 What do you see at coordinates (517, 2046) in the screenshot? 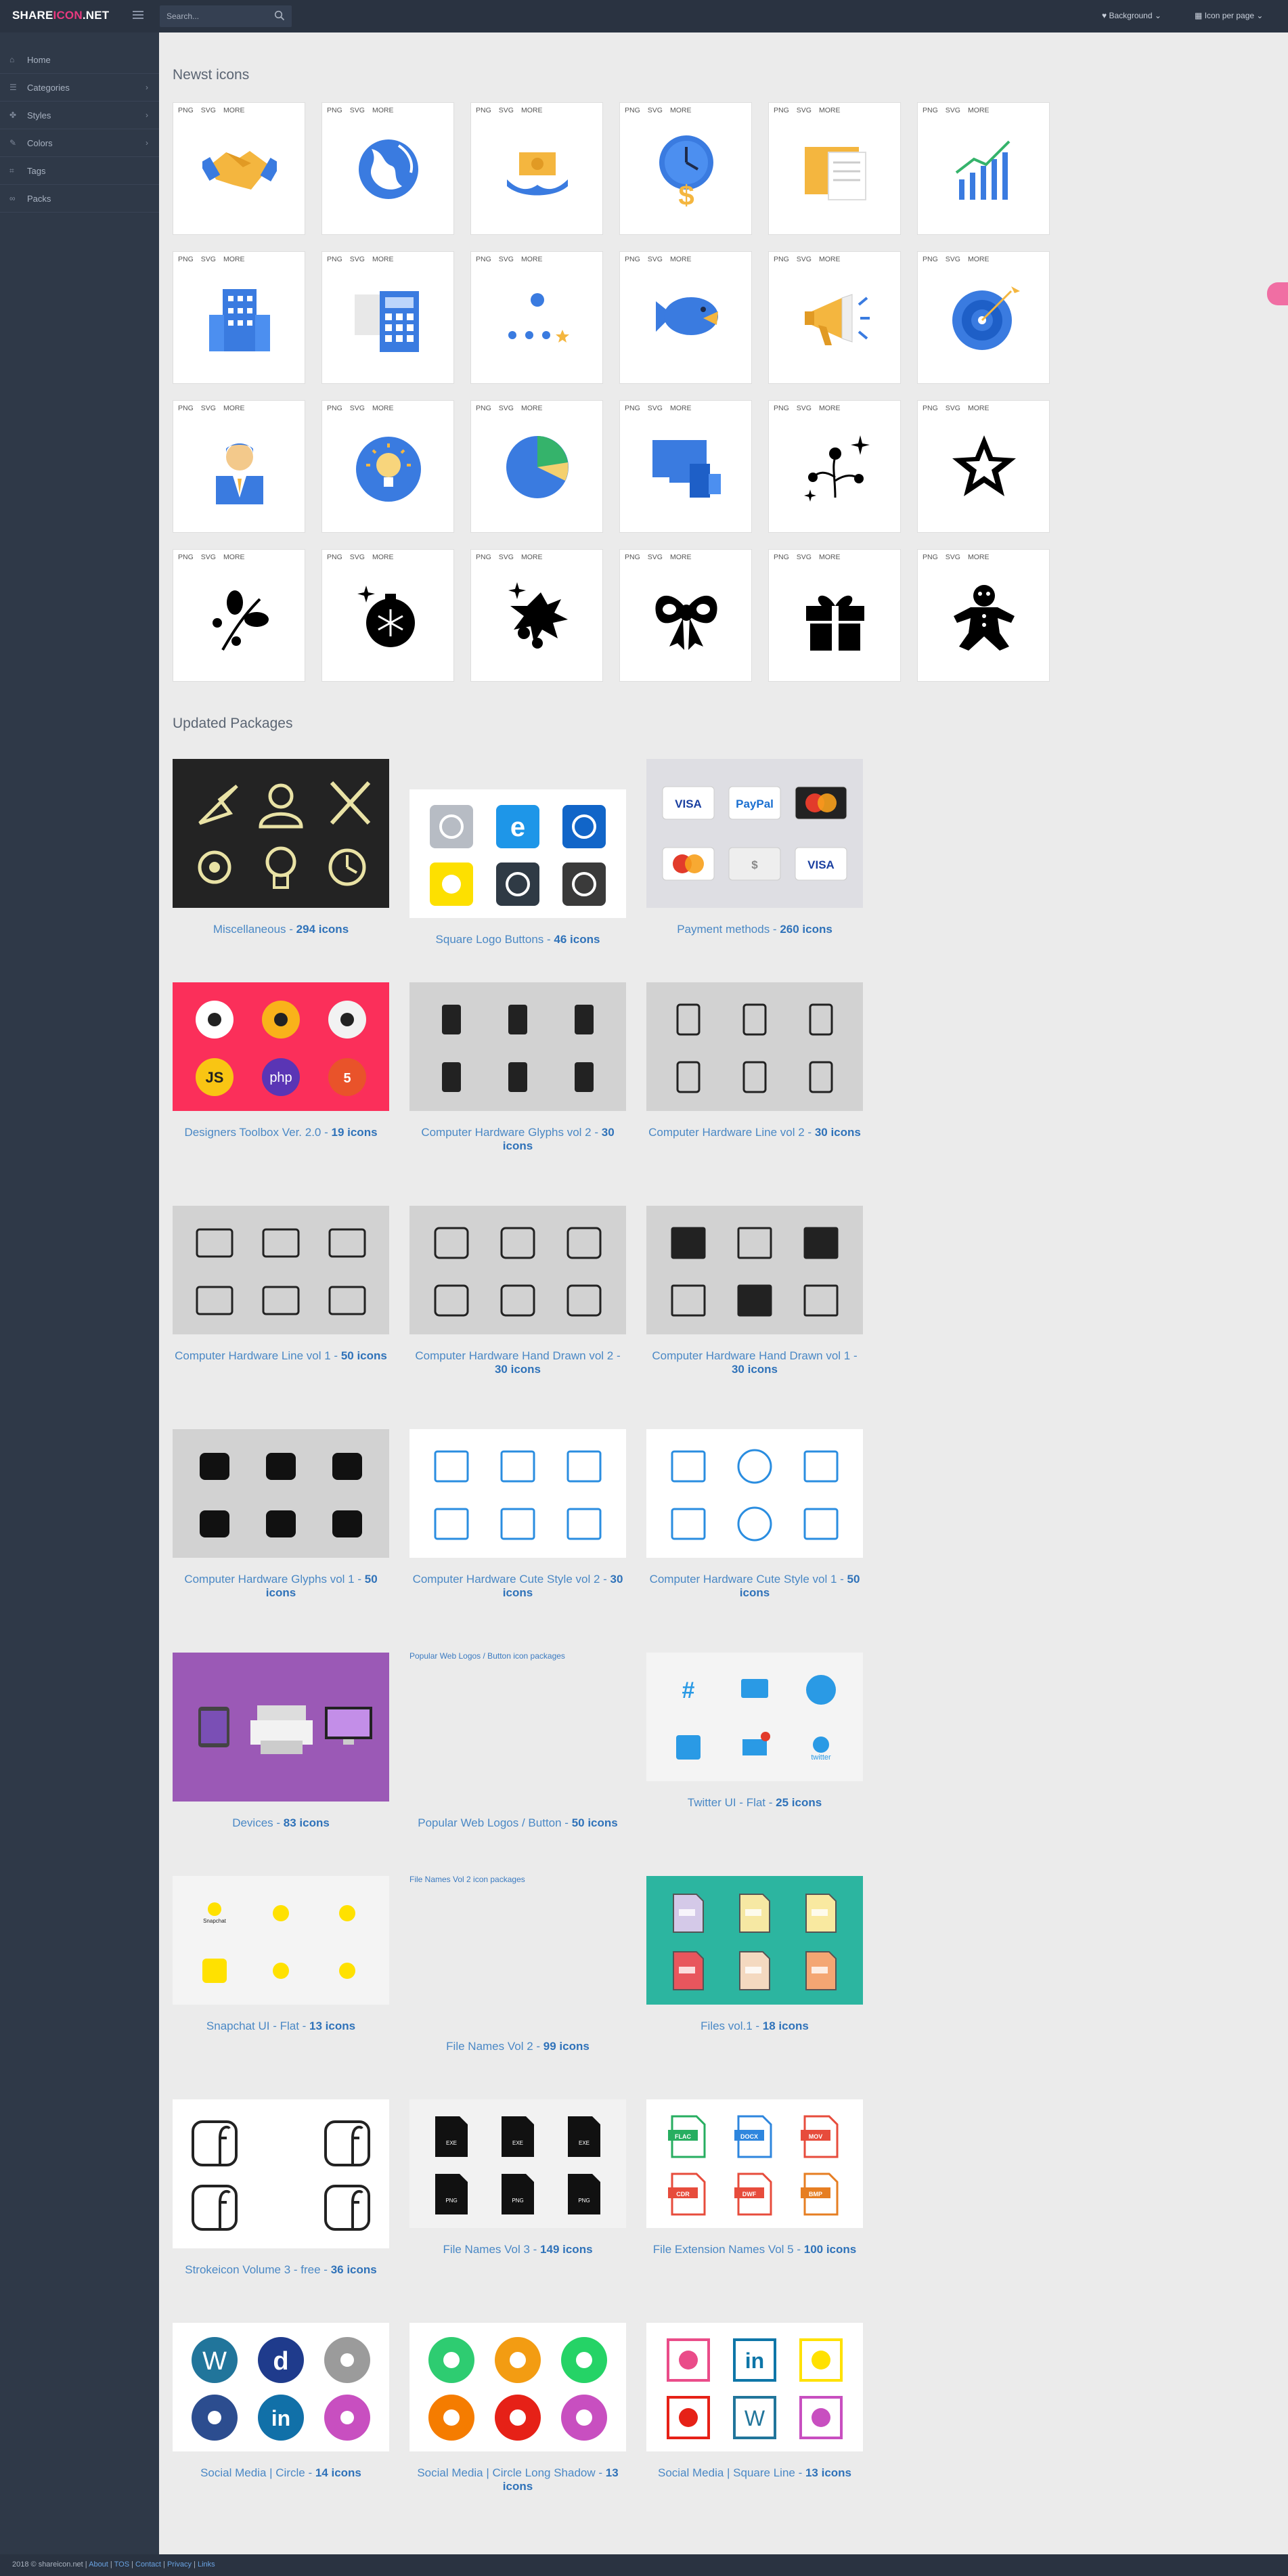
I see `package-caption: File Names Vol 2 - 99 icons` at bounding box center [517, 2046].